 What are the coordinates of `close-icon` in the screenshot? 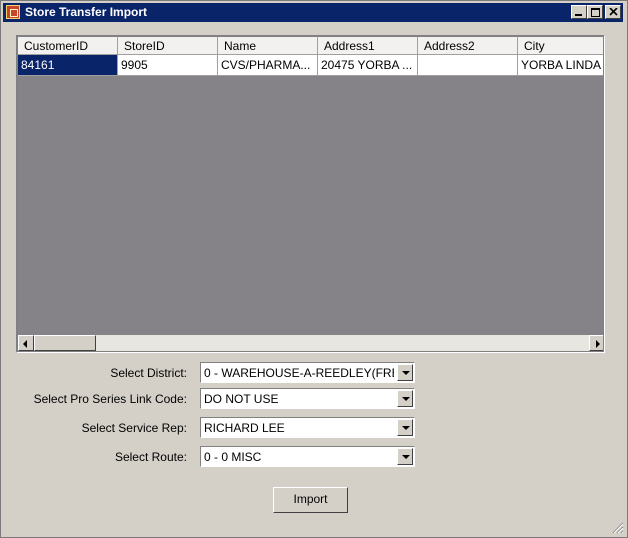 It's located at (613, 12).